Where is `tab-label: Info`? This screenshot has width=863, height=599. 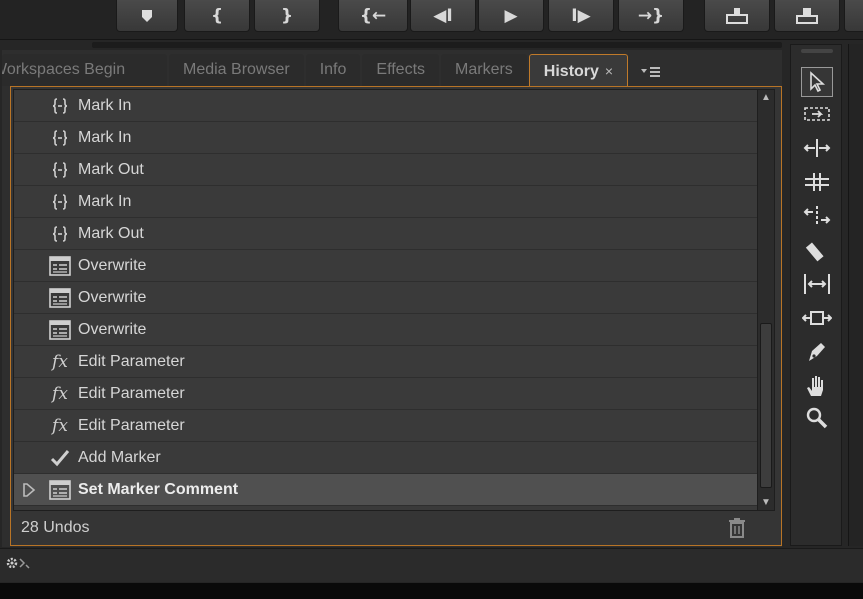 tab-label: Info is located at coordinates (333, 69).